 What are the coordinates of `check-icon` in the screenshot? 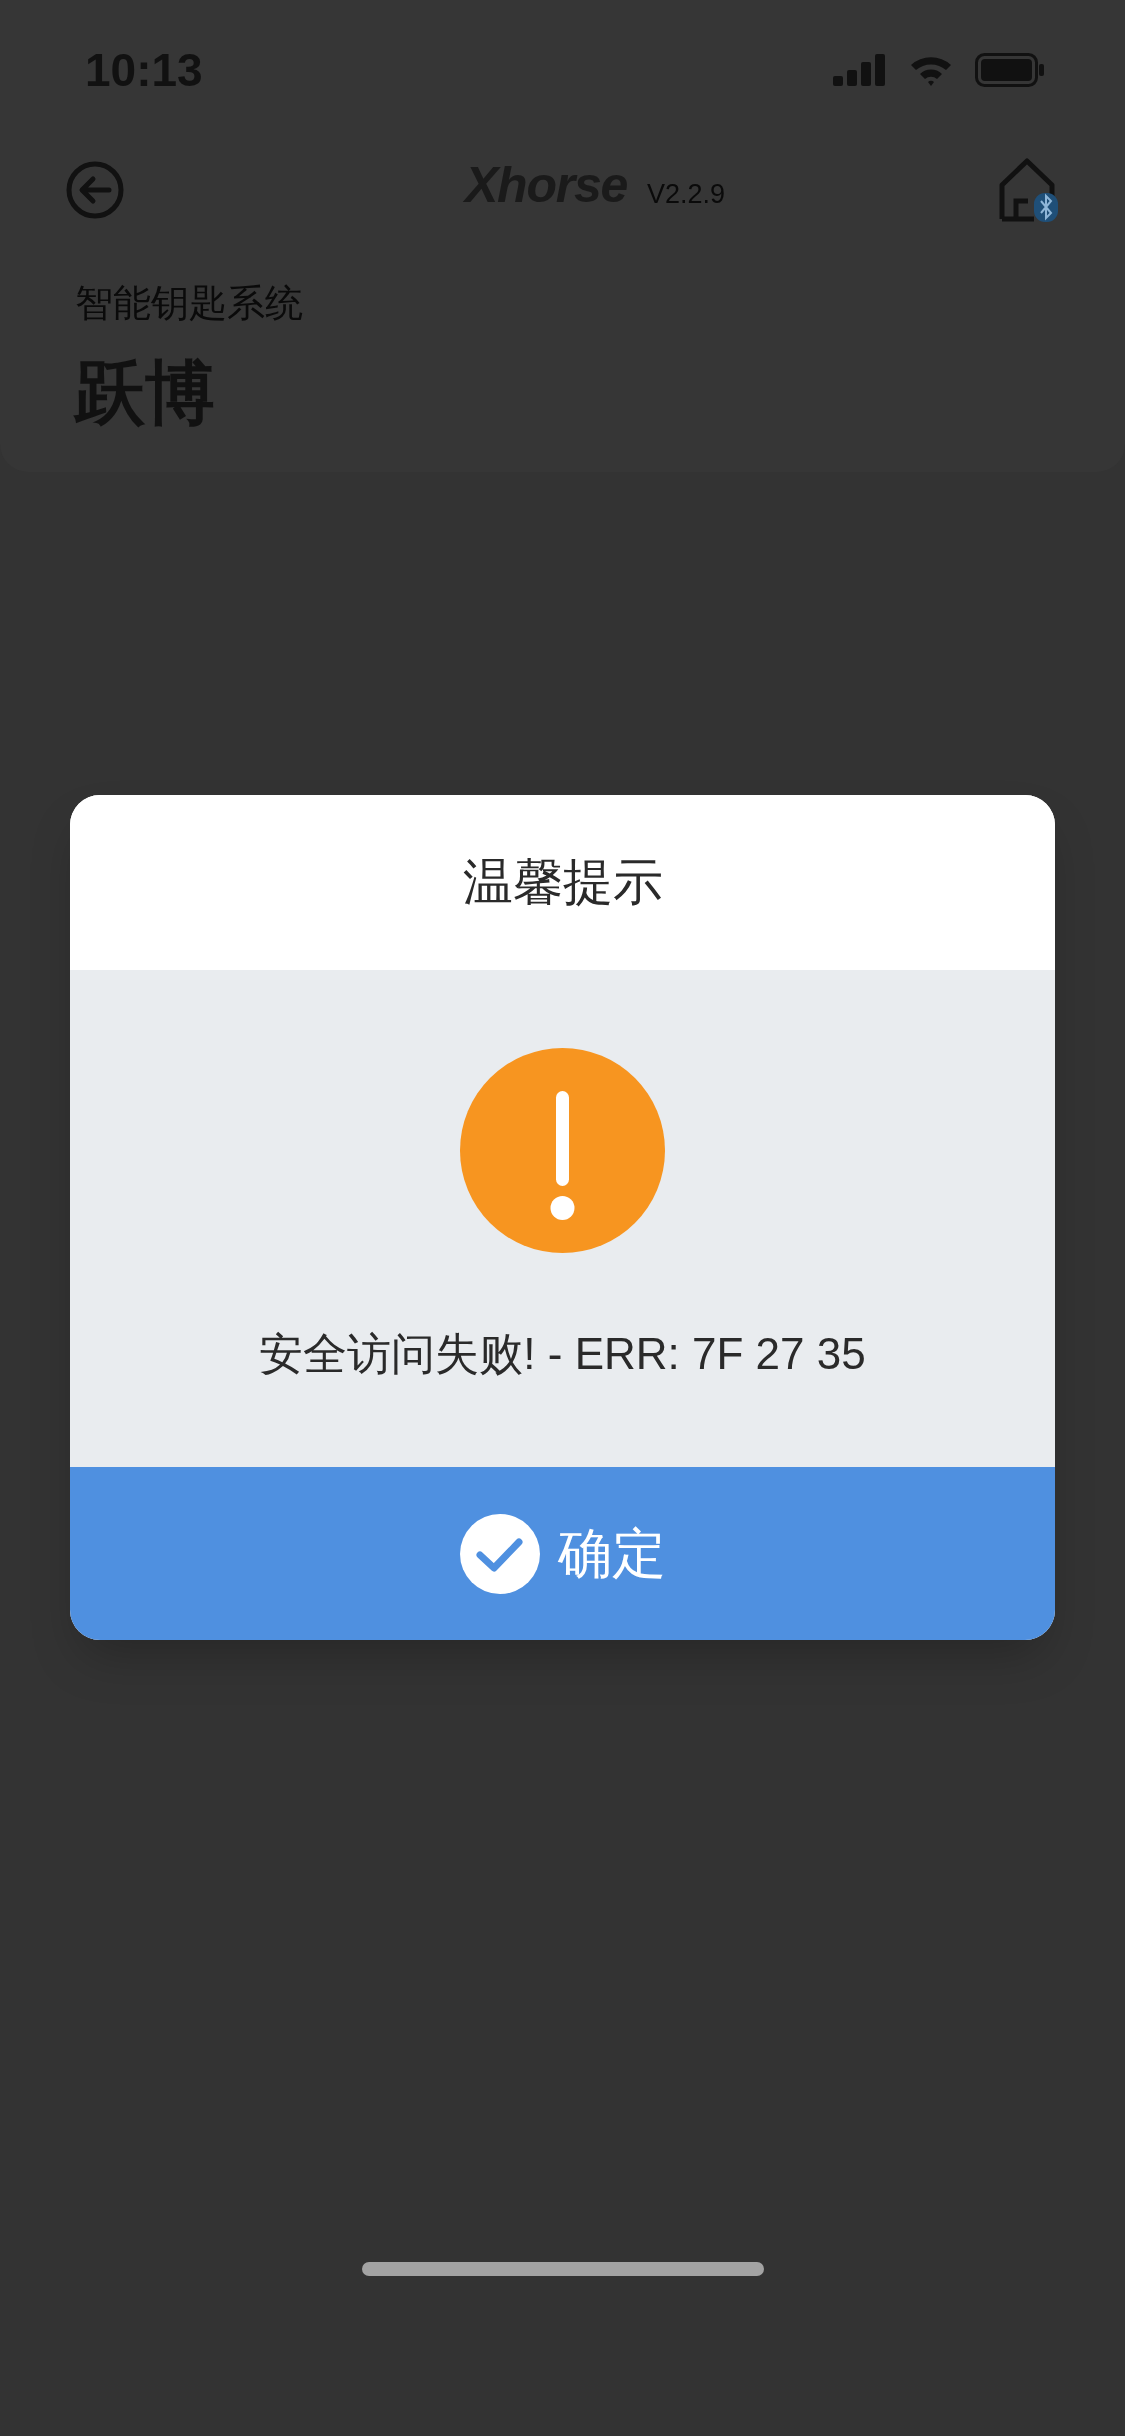 It's located at (499, 1553).